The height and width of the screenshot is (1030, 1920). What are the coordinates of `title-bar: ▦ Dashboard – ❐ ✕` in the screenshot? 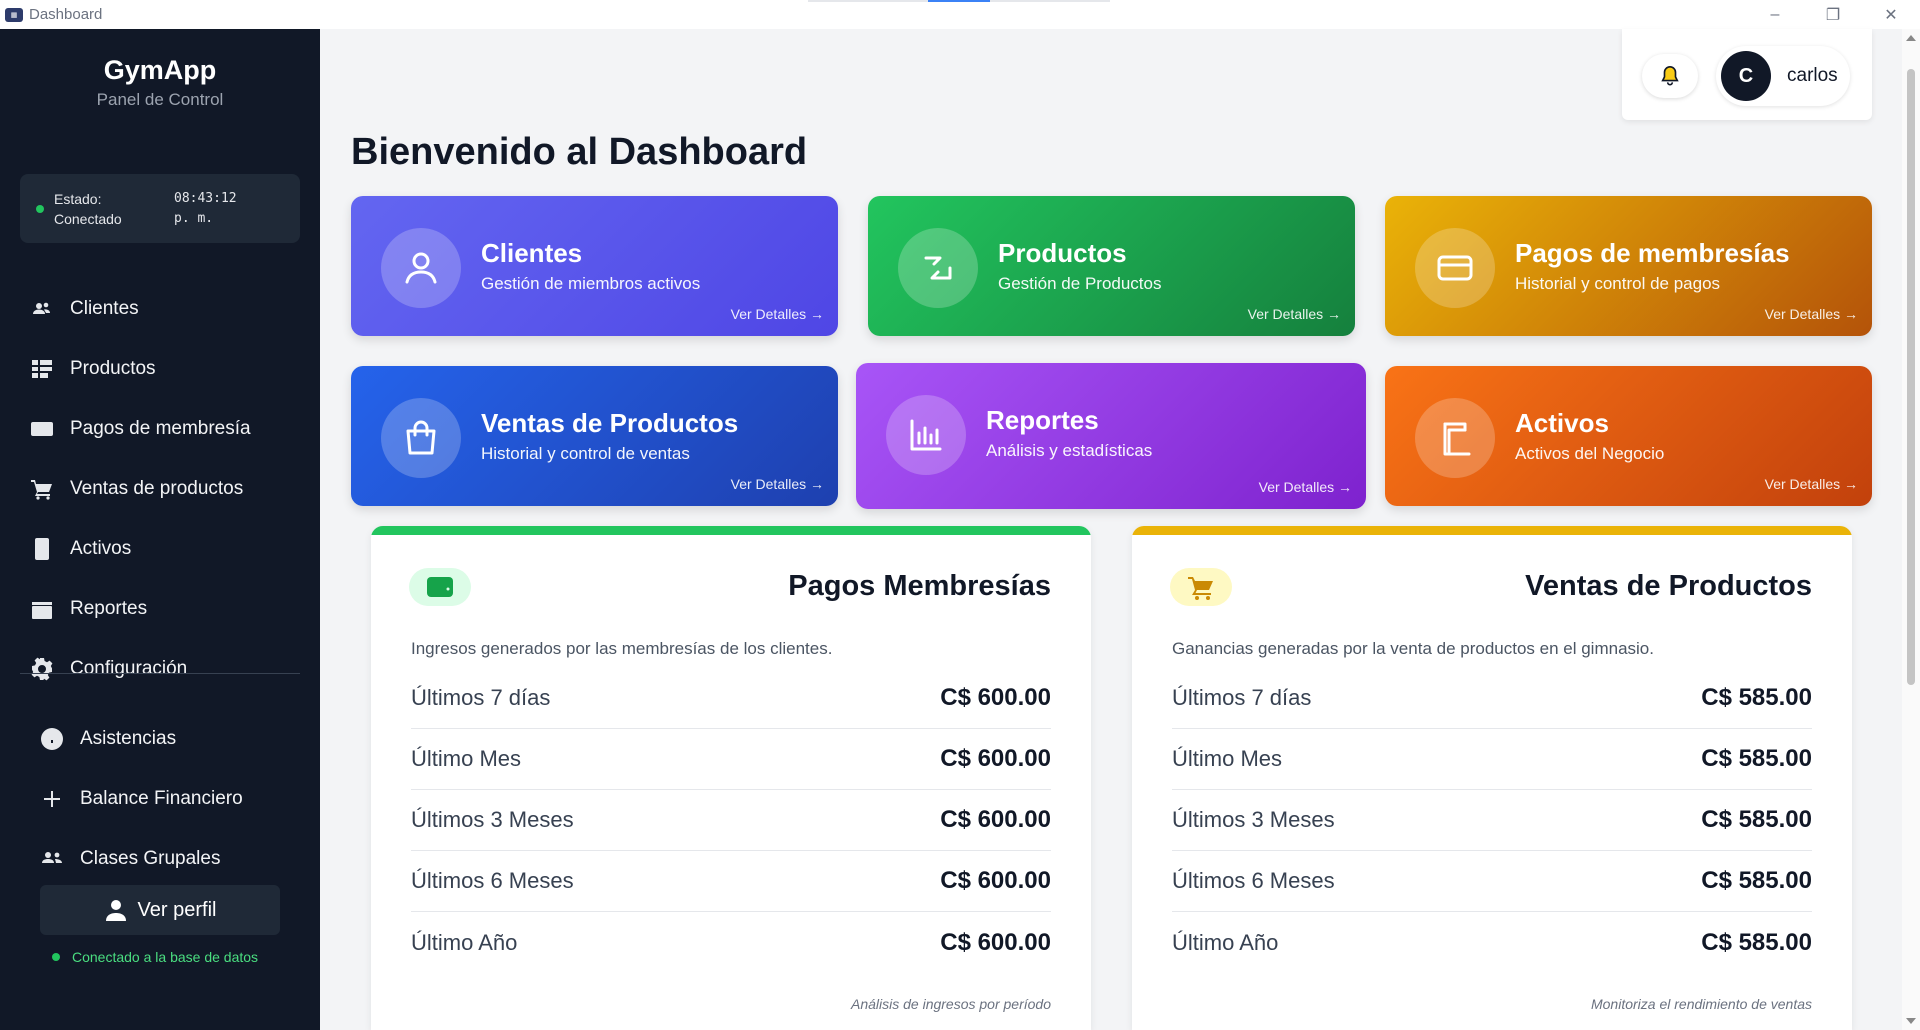 It's located at (960, 14).